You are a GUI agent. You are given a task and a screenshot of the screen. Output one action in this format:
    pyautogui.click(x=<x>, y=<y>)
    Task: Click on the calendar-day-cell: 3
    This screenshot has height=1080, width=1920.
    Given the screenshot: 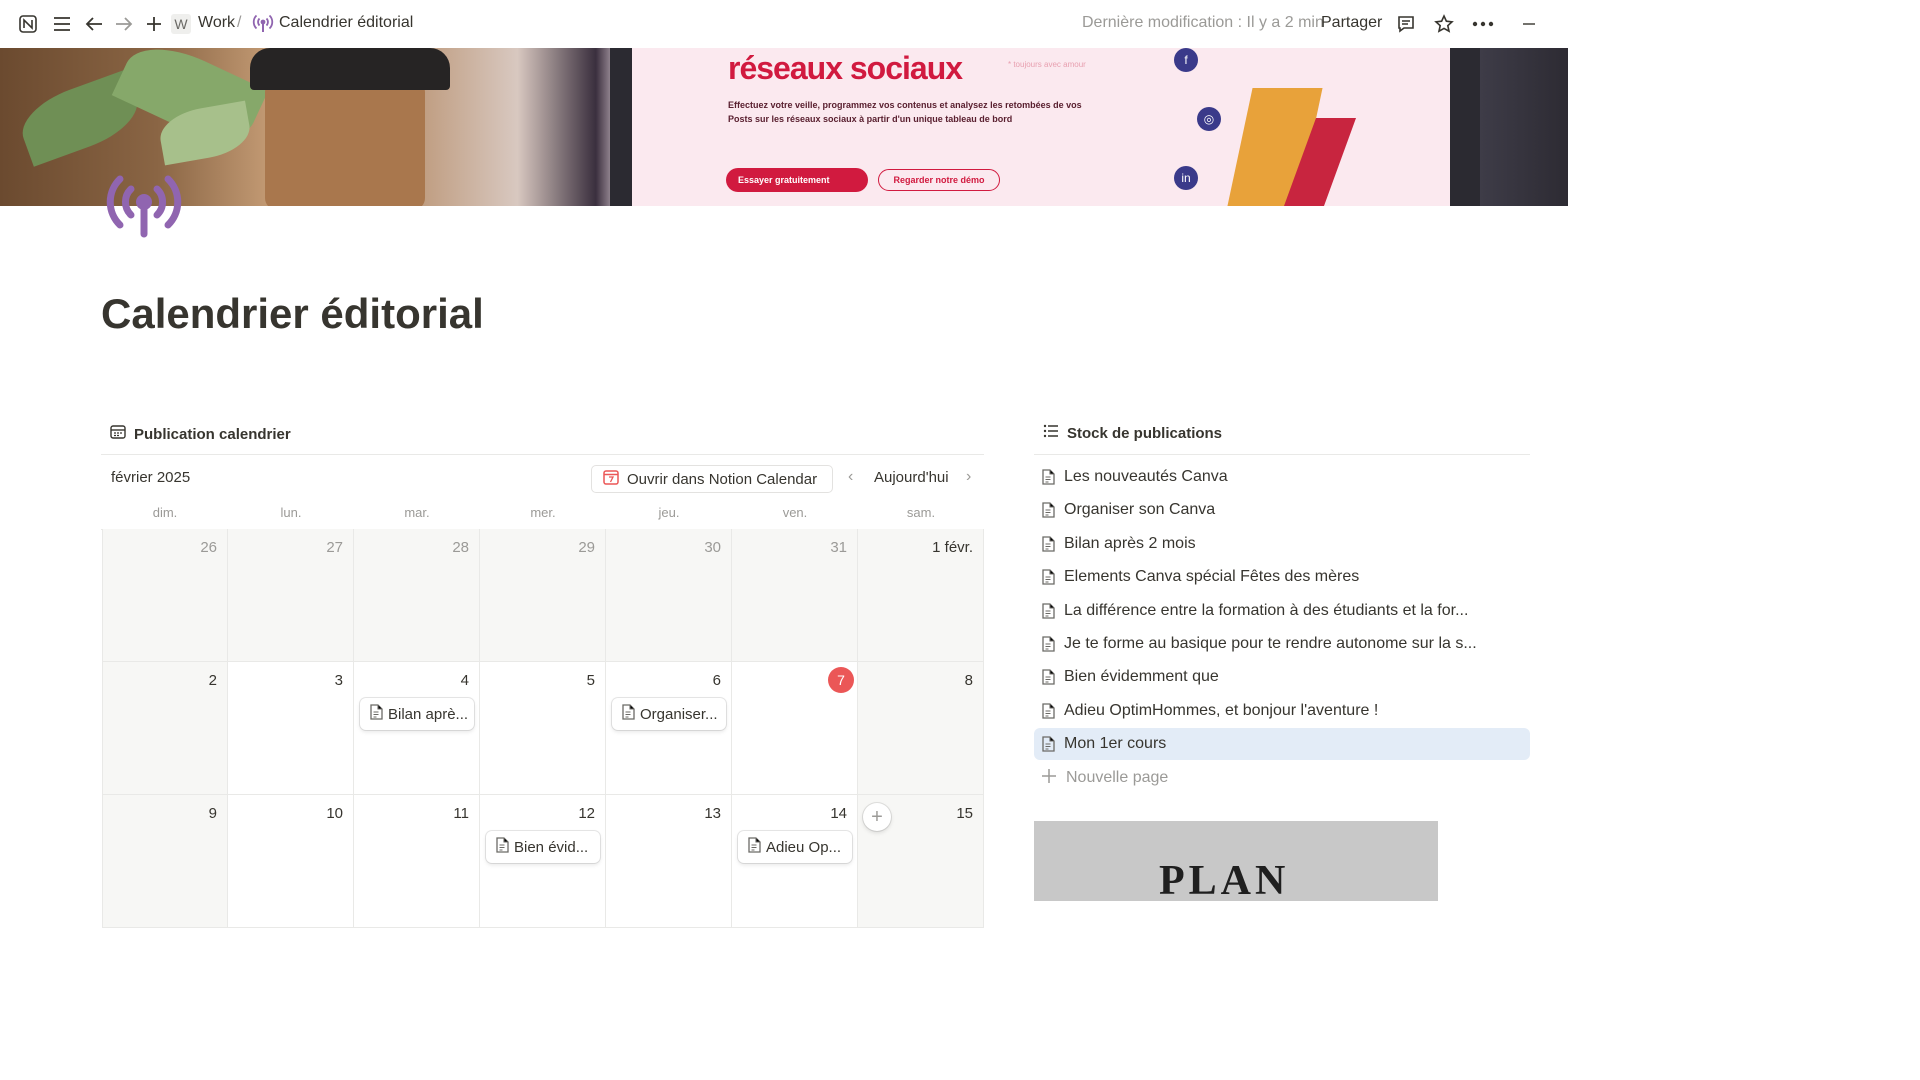 What is the action you would take?
    pyautogui.click(x=291, y=728)
    